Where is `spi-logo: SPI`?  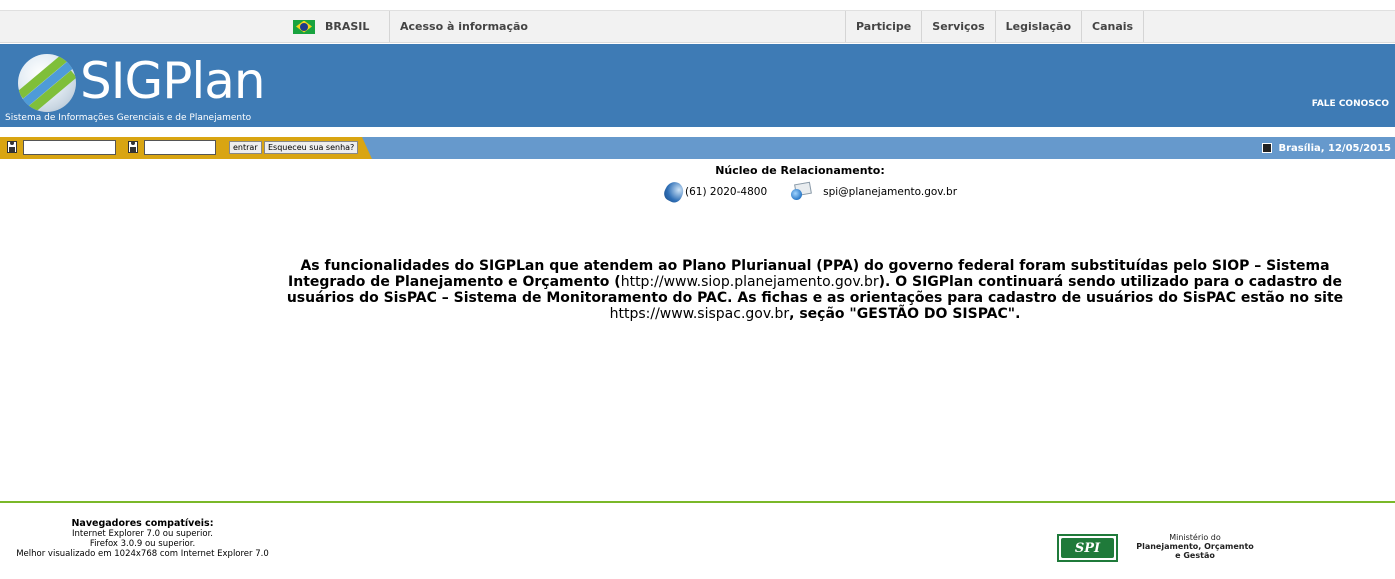
spi-logo: SPI is located at coordinates (1087, 548).